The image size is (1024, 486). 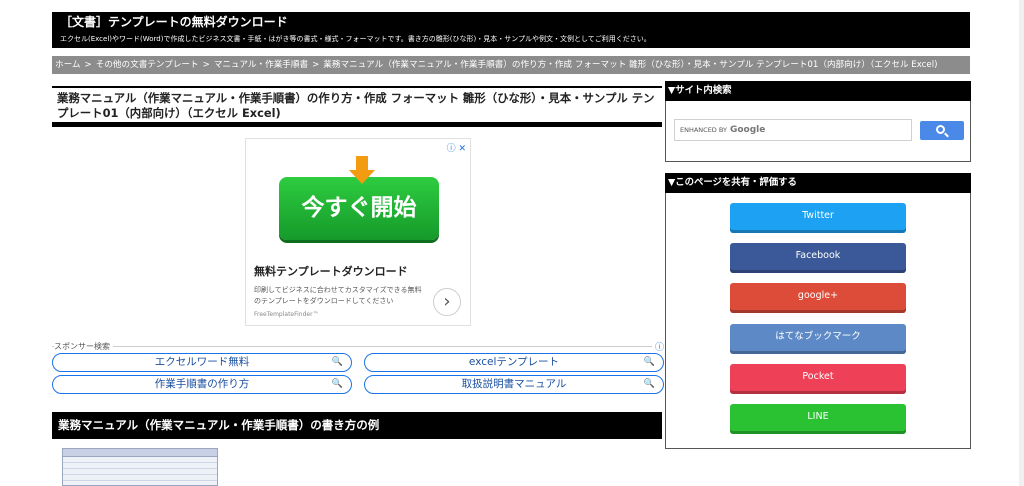 I want to click on breadcrumb-manual-category: マニュアル・作業手順書, so click(x=261, y=65).